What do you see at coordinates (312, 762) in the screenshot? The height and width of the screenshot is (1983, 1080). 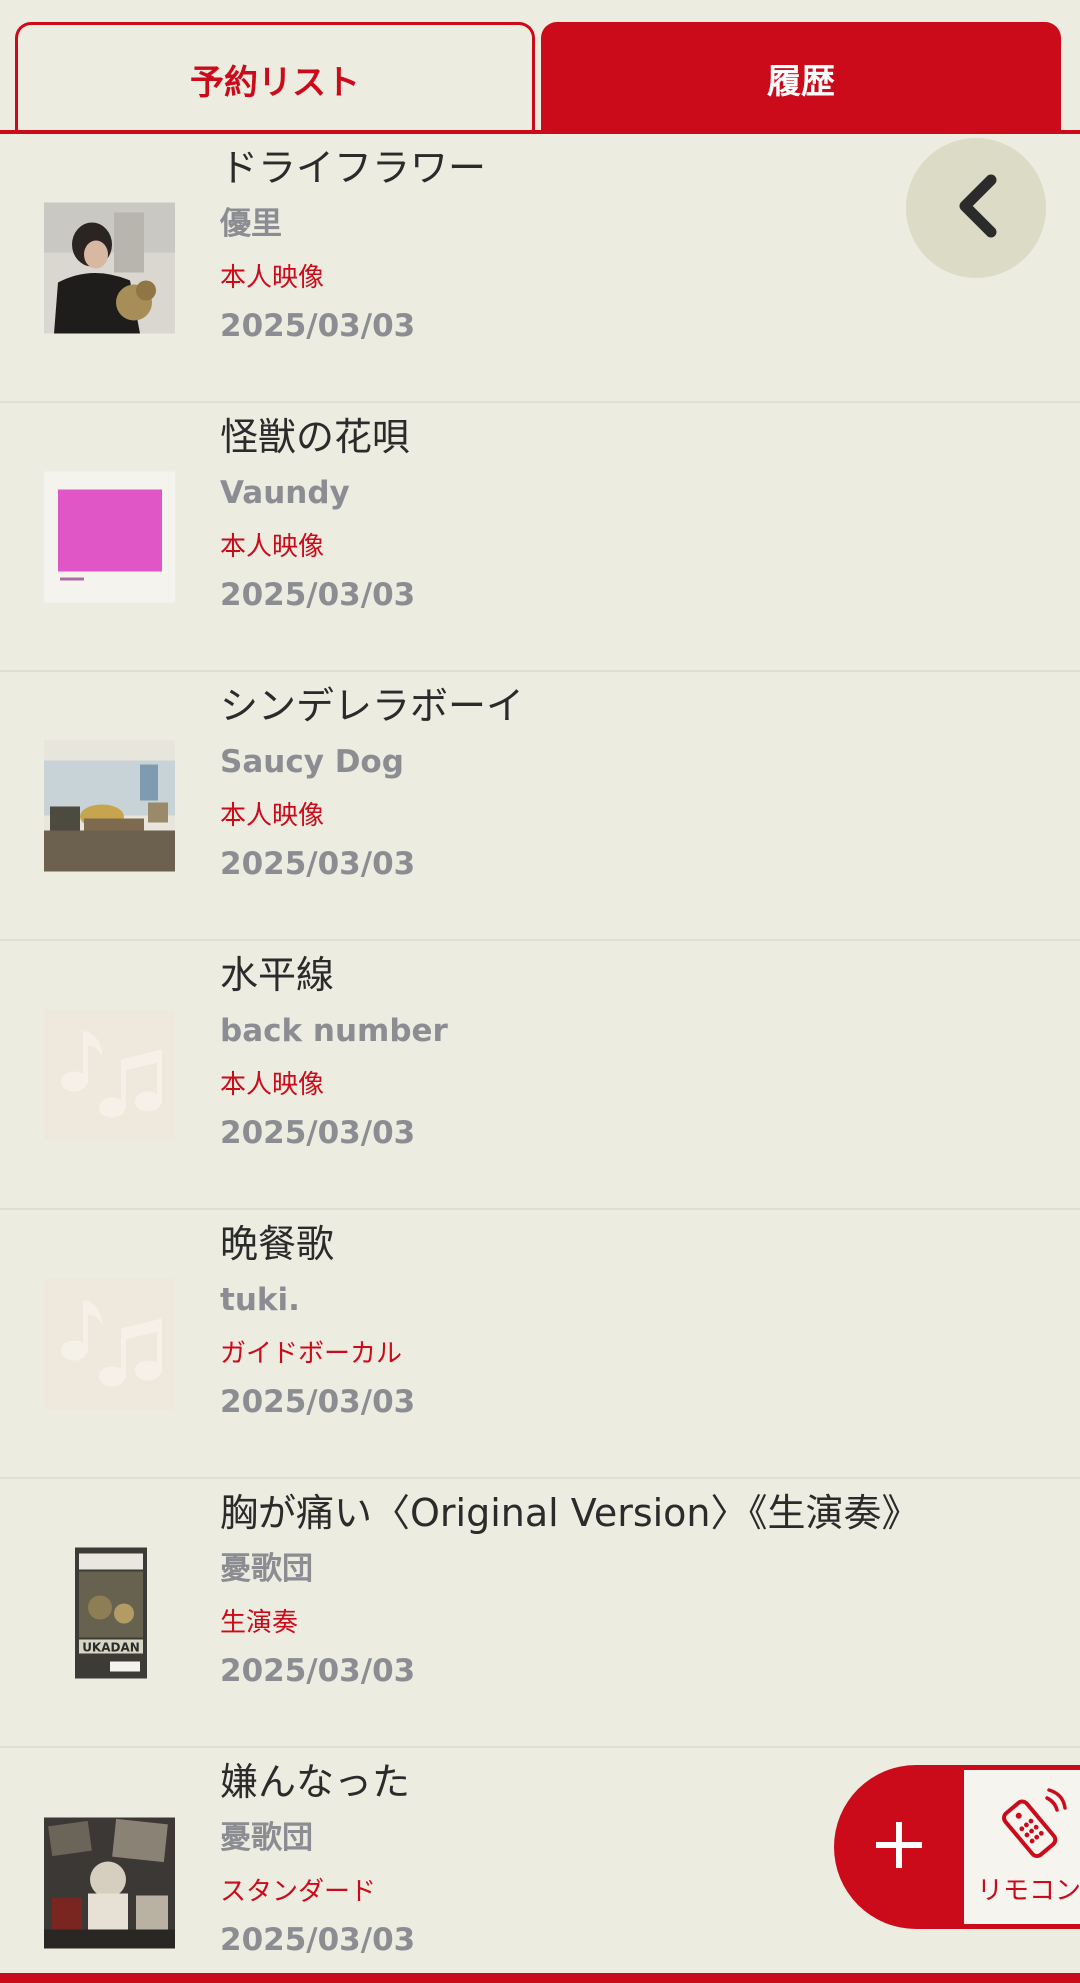 I see `artist-name: Saucy Dog` at bounding box center [312, 762].